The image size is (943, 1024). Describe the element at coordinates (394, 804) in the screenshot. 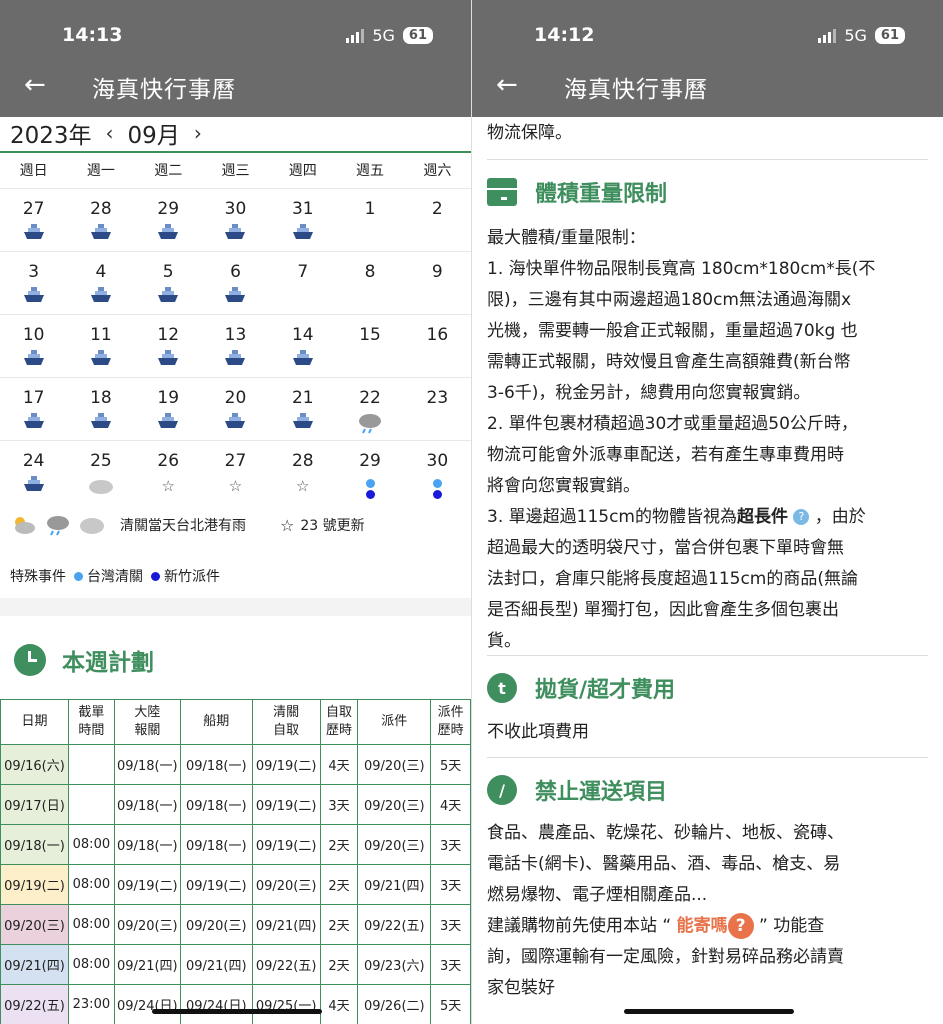

I see `table-cell: 09/20(三)` at that location.